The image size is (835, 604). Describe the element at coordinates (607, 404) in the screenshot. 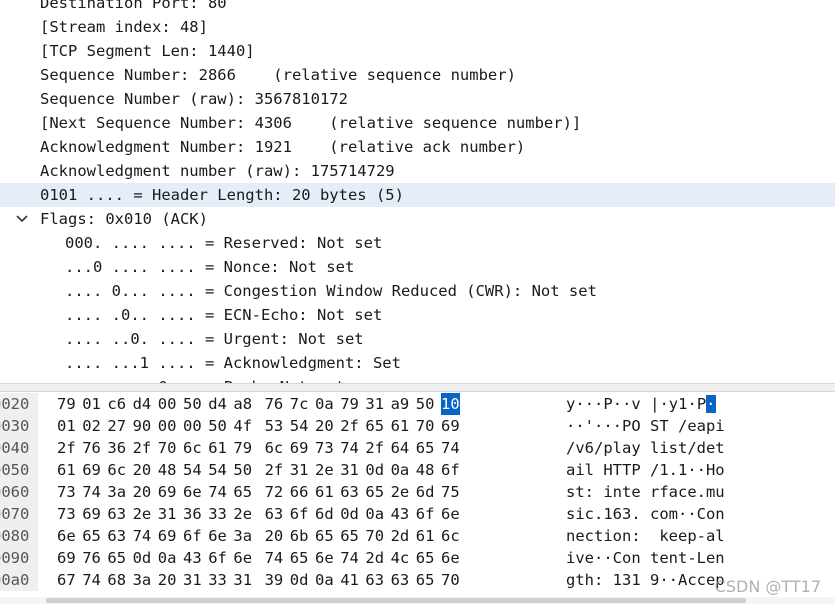

I see `ascii-char: P` at that location.